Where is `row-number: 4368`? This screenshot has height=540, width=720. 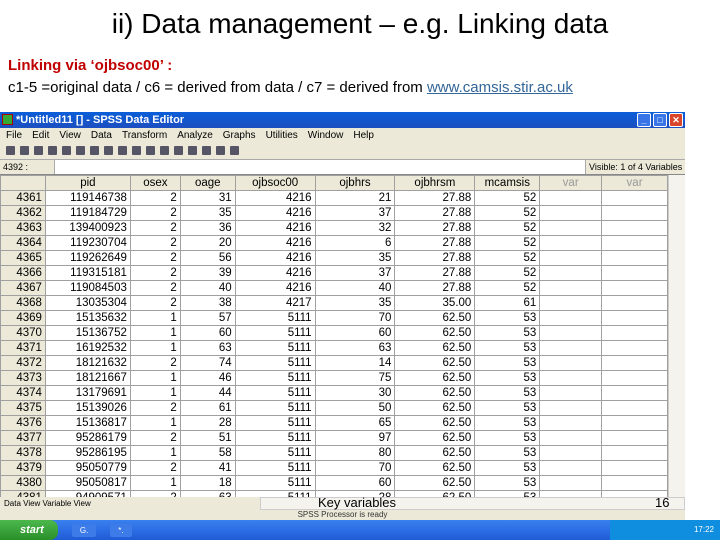
row-number: 4368 is located at coordinates (23, 303).